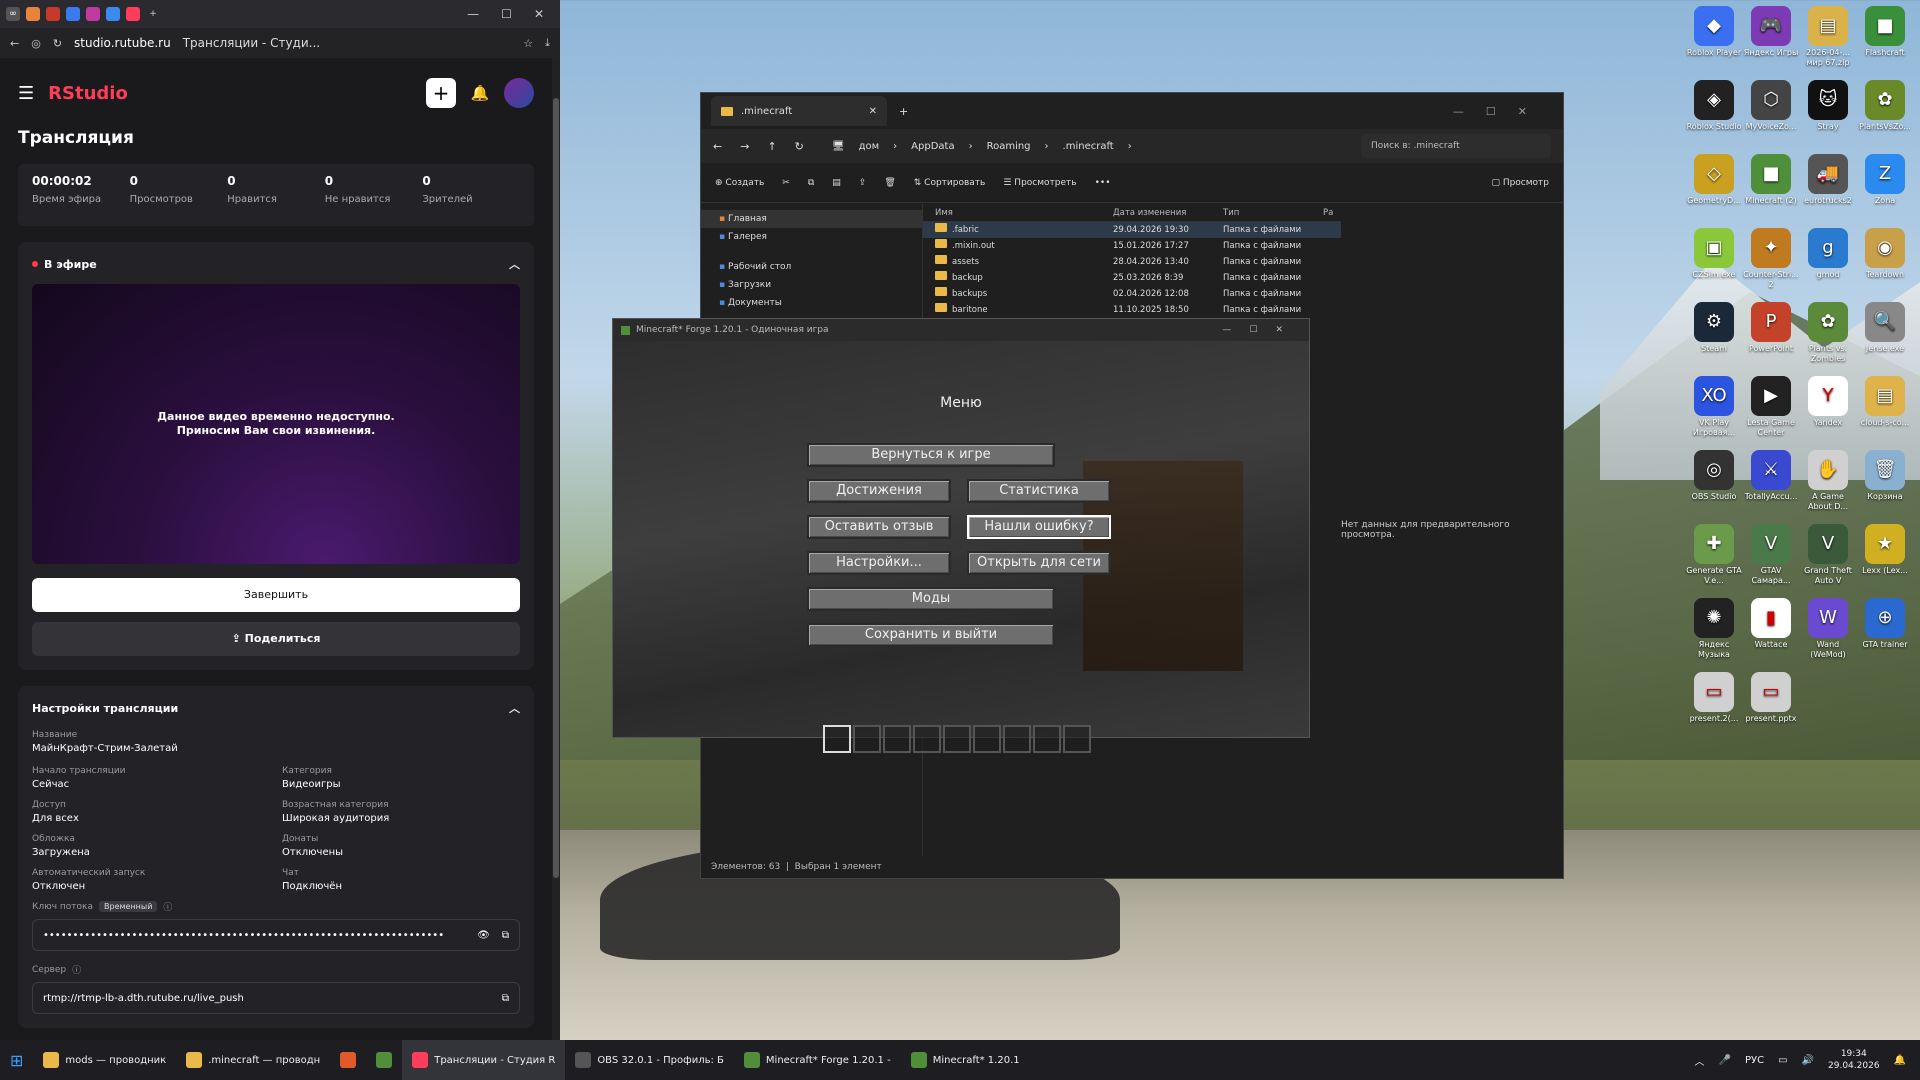 The image size is (1920, 1080). Describe the element at coordinates (879, 491) in the screenshot. I see `advancements-button: Достижения` at that location.